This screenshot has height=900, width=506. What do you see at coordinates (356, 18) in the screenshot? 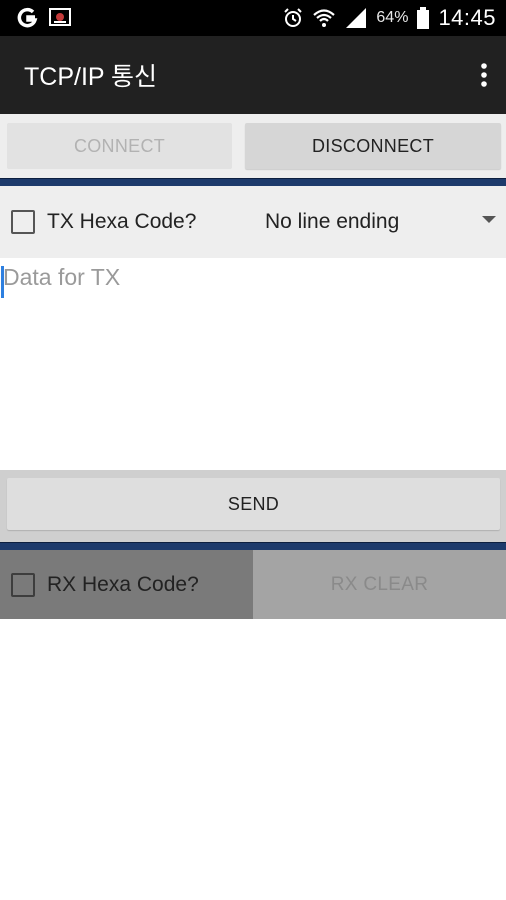
I see `signal-icon` at bounding box center [356, 18].